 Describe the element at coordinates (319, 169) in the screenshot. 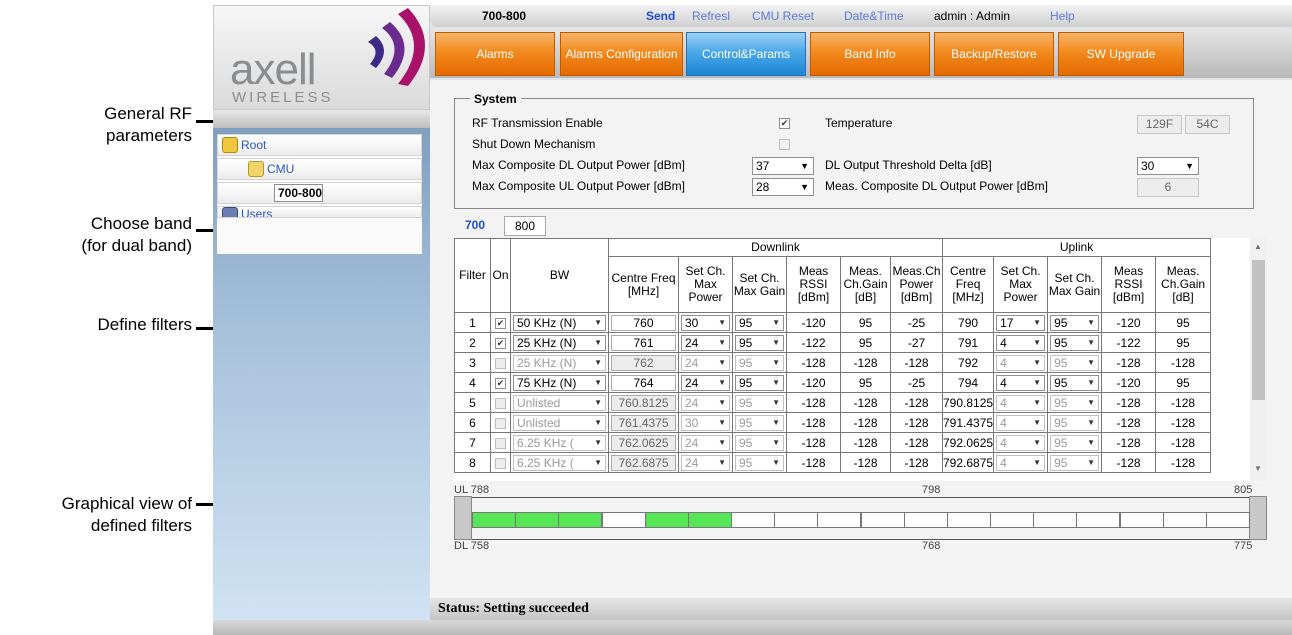

I see `tree-item-cmu: CMU` at that location.